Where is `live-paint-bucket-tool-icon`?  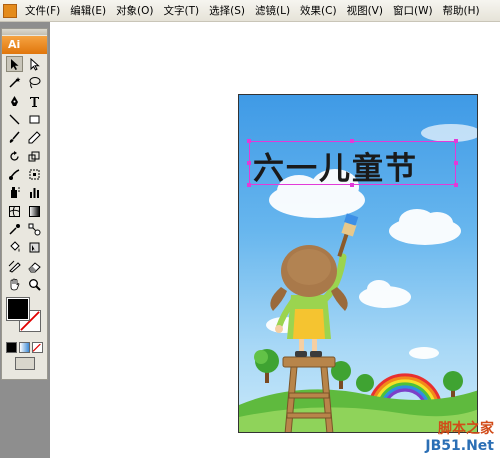
live-paint-bucket-tool-icon is located at coordinates (14, 247).